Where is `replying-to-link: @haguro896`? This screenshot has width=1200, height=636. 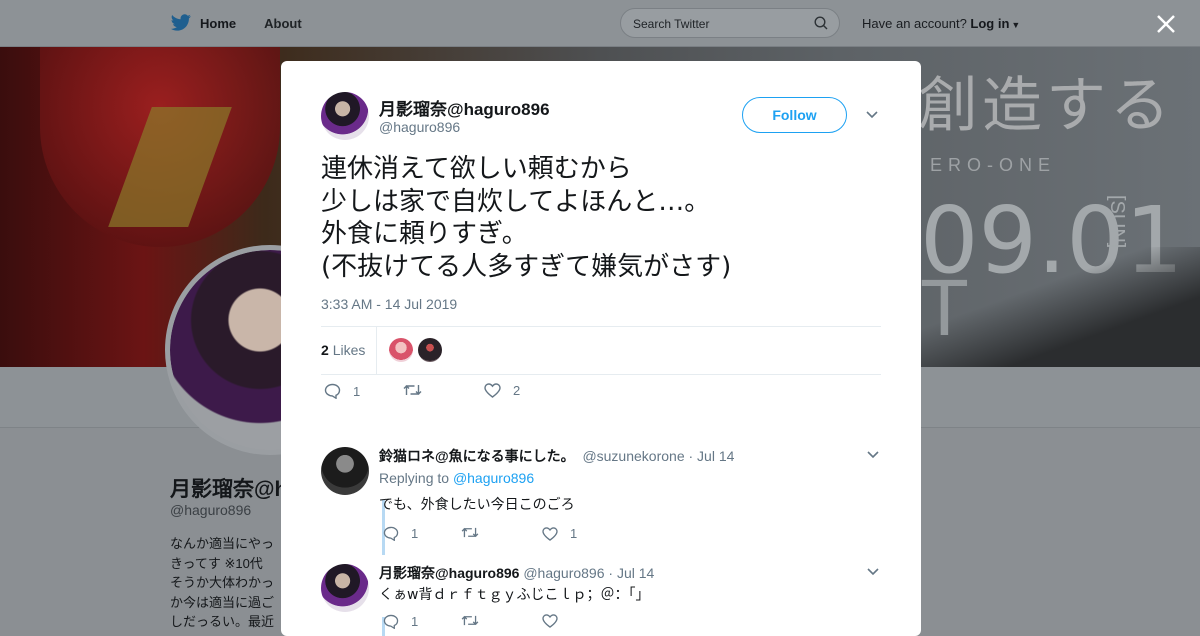 replying-to-link: @haguro896 is located at coordinates (493, 478).